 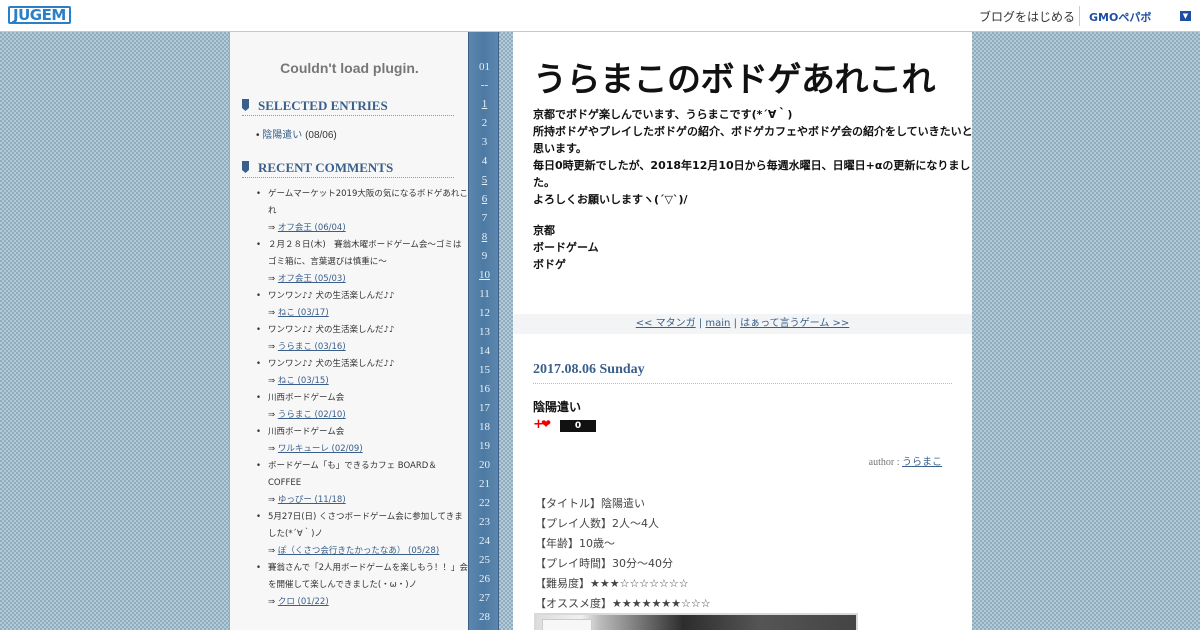 What do you see at coordinates (368, 449) in the screenshot?
I see `comment-byline: ⇒ ワルキューレ (02/09)` at bounding box center [368, 449].